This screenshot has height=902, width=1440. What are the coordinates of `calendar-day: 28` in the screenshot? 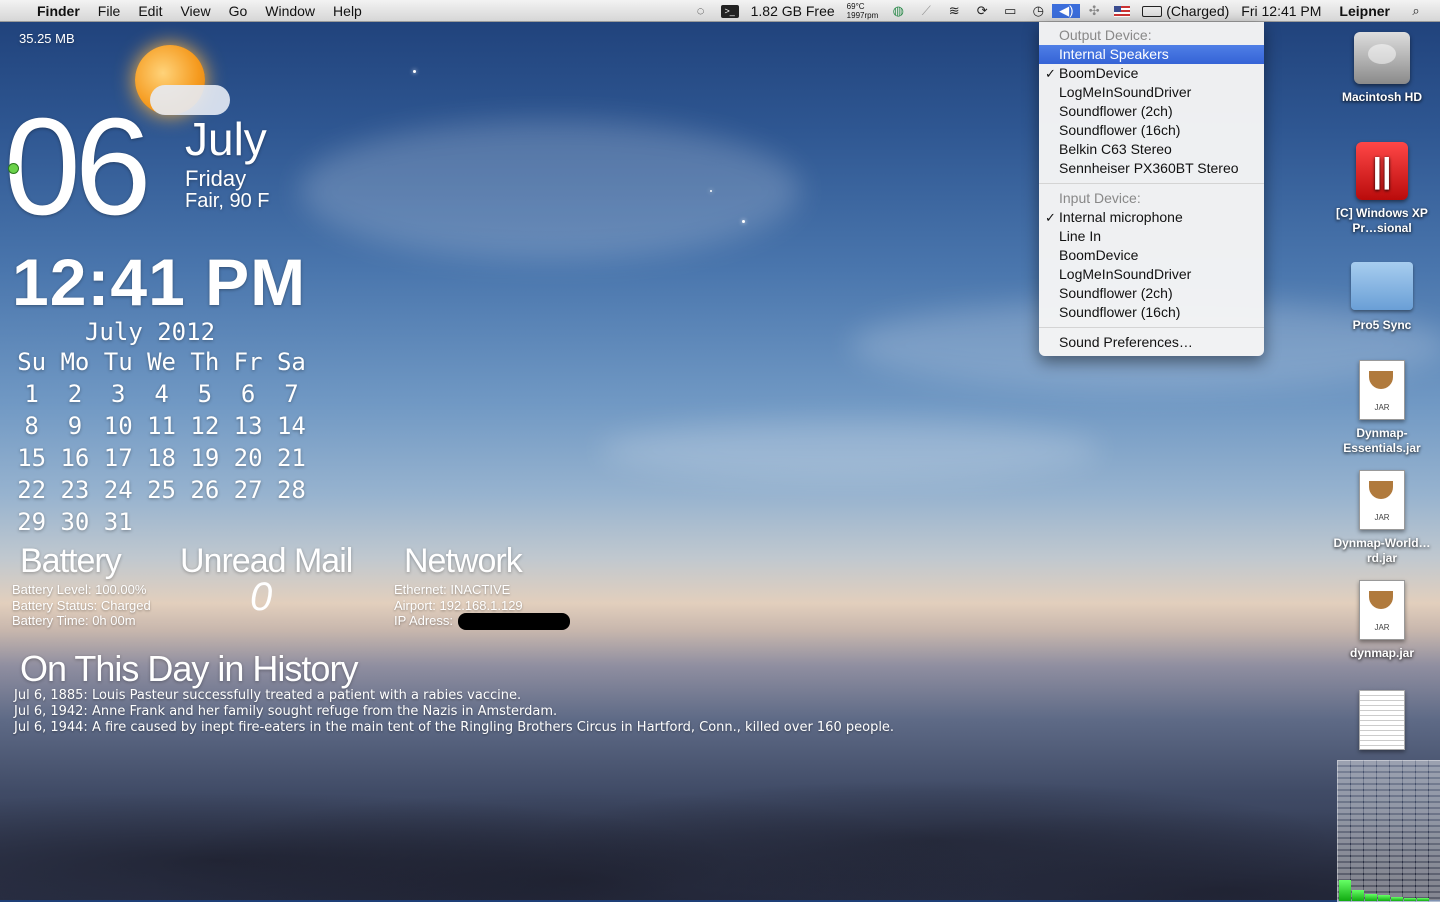 It's located at (291, 490).